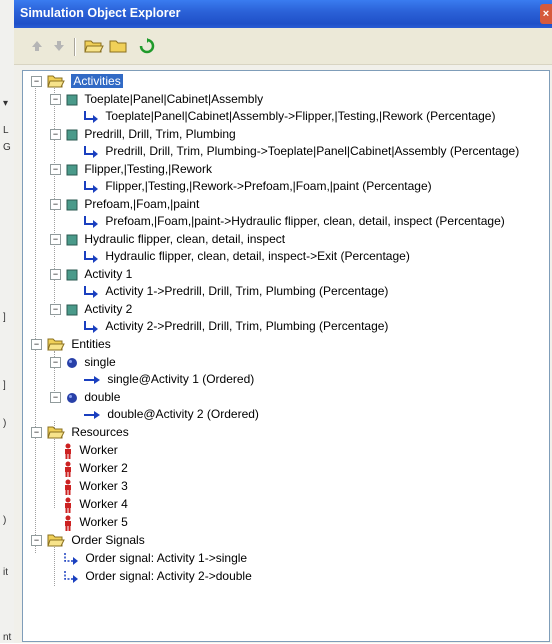 This screenshot has width=552, height=644. I want to click on tree-node-resource: Worker 2, so click(95, 468).